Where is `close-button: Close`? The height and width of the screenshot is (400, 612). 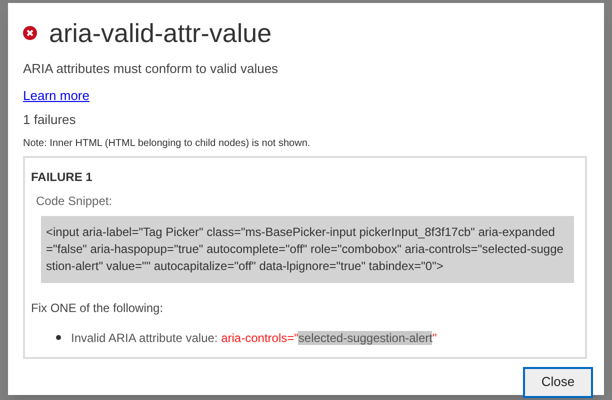
close-button: Close is located at coordinates (558, 382).